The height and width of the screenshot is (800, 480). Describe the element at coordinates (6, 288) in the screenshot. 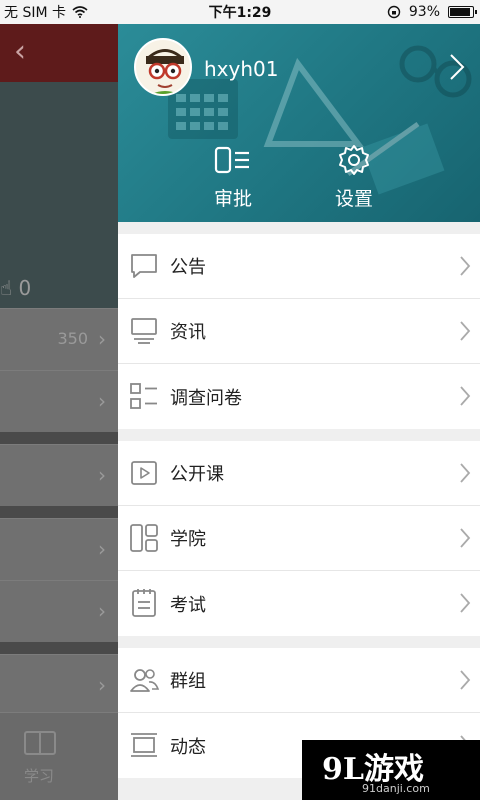

I see `like-icon: ☝` at that location.